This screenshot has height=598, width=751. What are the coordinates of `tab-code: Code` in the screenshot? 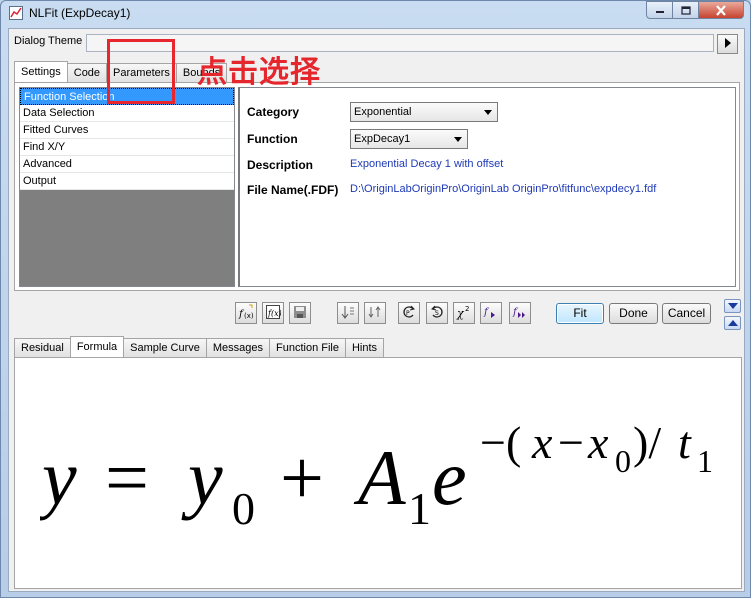 It's located at (87, 72).